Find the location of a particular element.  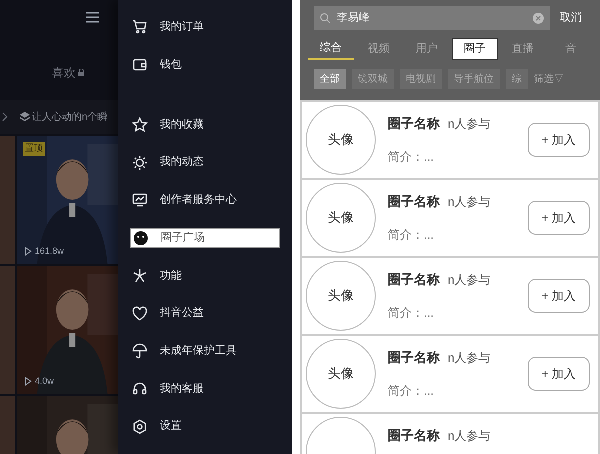

chart-icon is located at coordinates (140, 200).